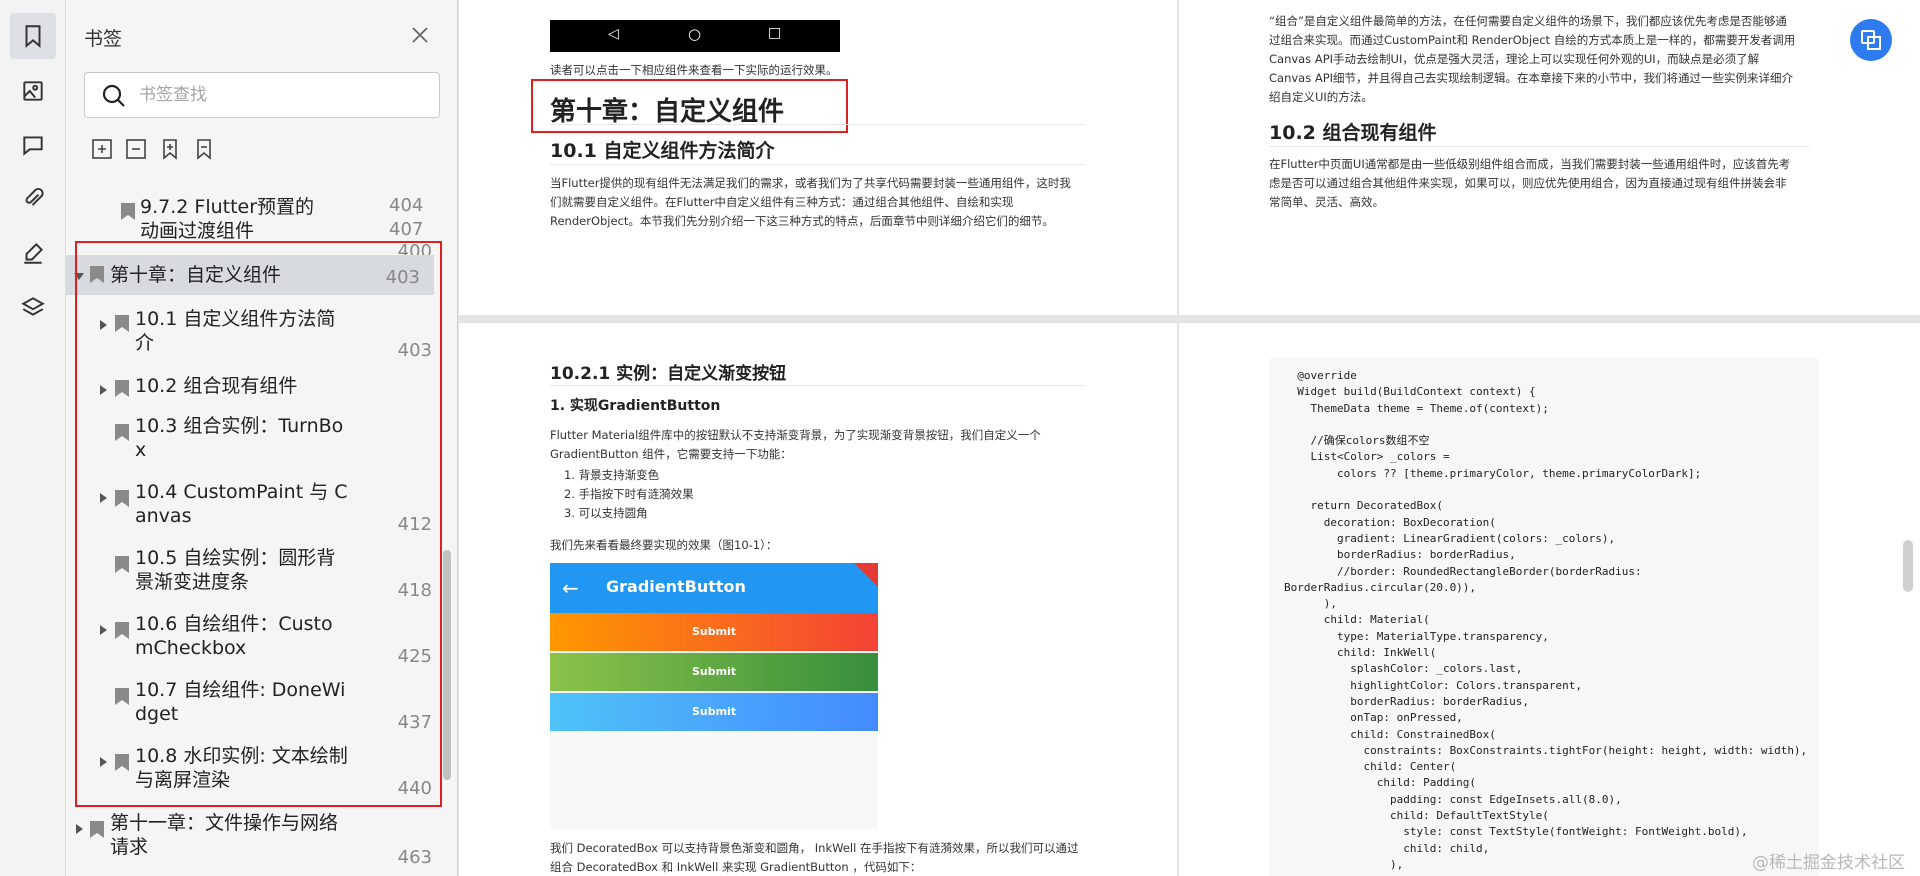  I want to click on tree-node: 10.8 水印实例: 文本绘制 与离屏渲染 440, so click(256, 770).